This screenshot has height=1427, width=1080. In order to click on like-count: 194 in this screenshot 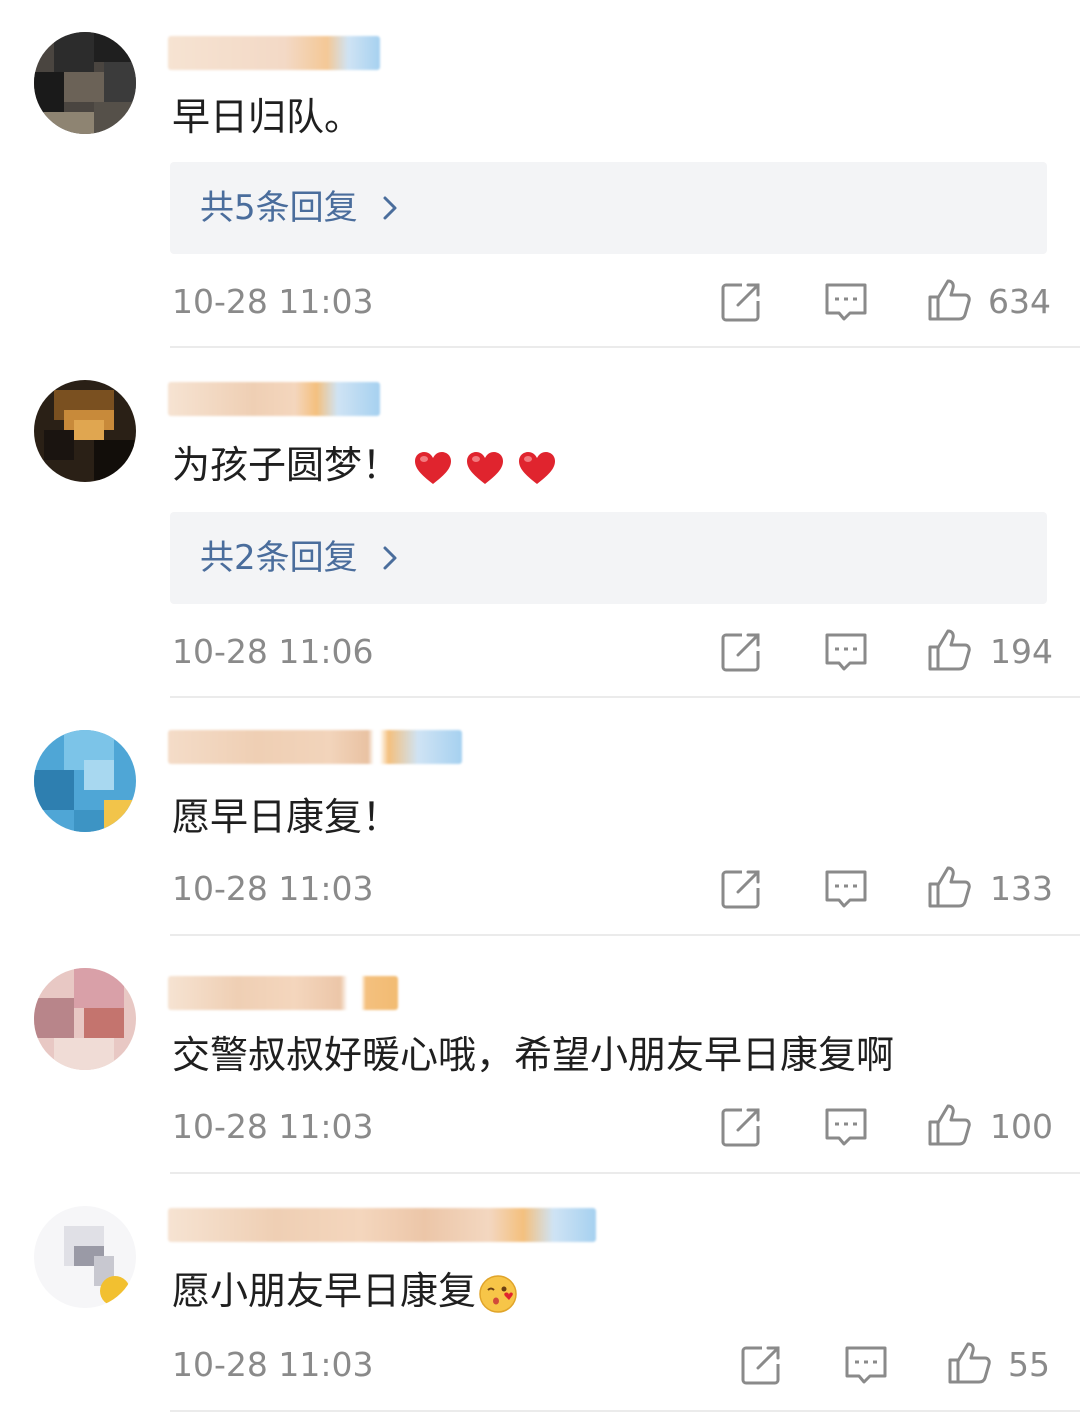, I will do `click(1021, 651)`.